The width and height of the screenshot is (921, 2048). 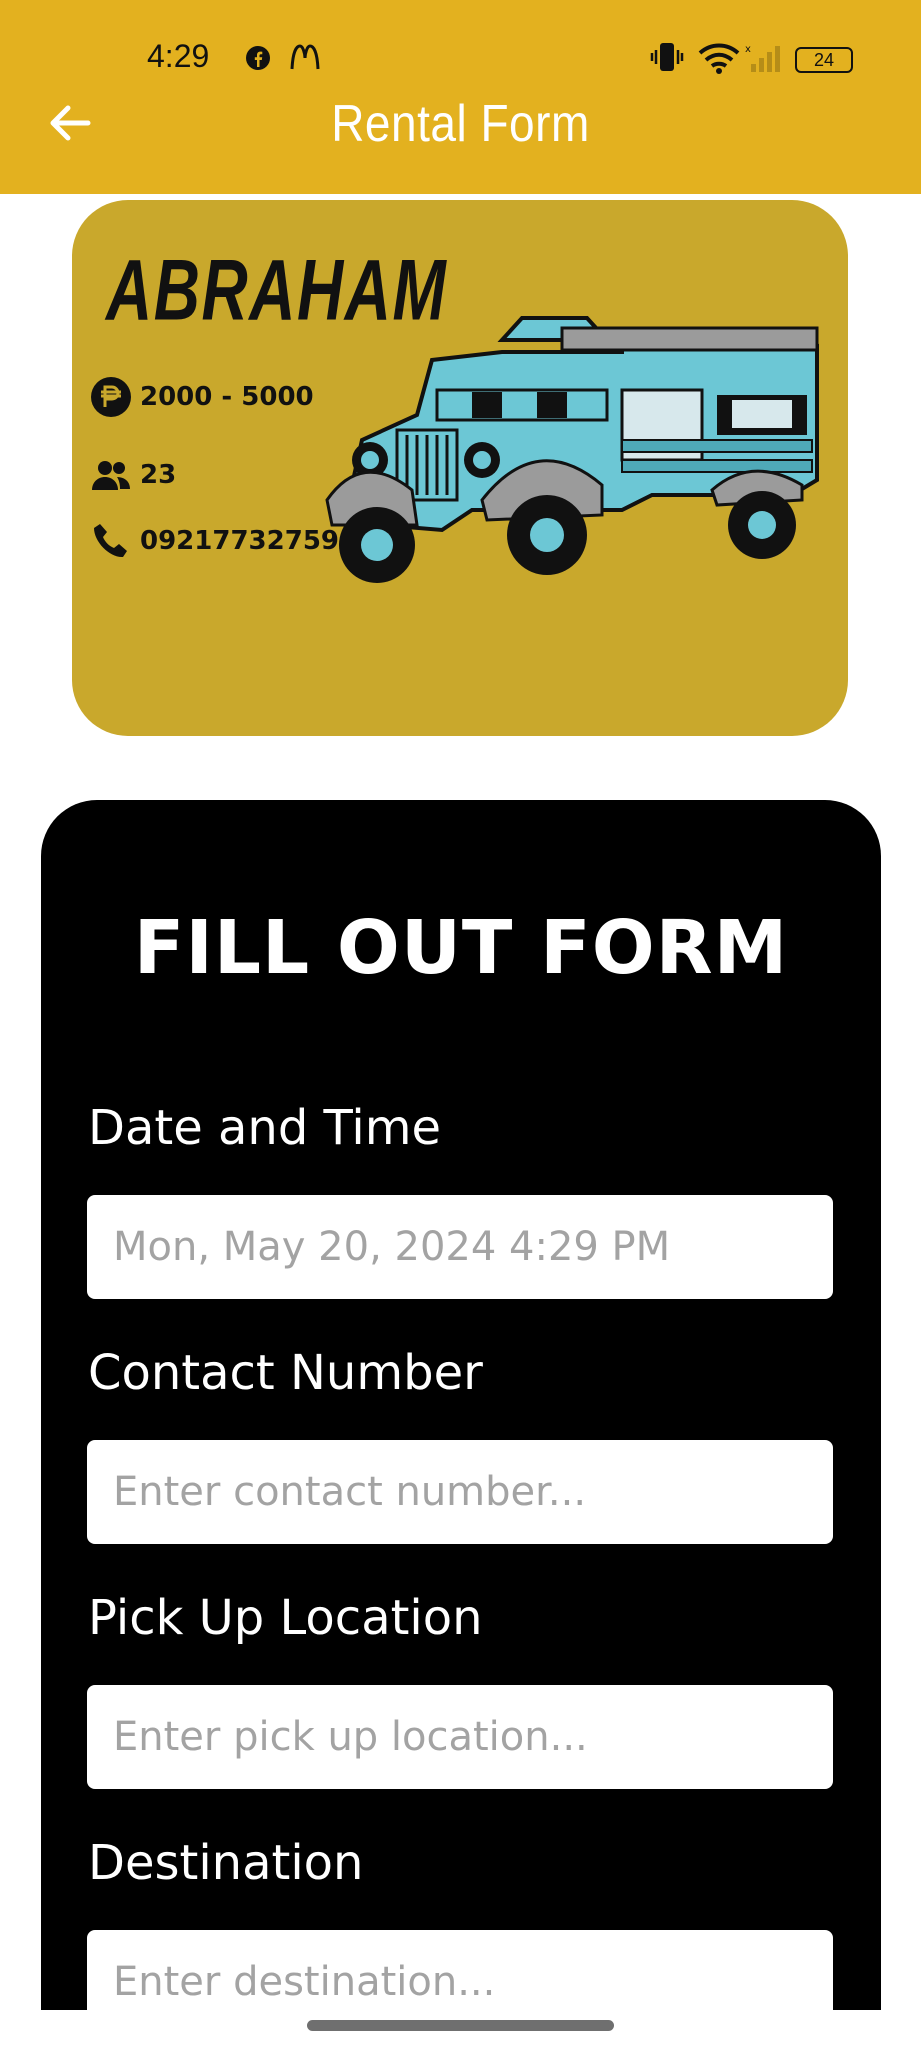 I want to click on form-heading: FILL OUT FORM, so click(x=461, y=948).